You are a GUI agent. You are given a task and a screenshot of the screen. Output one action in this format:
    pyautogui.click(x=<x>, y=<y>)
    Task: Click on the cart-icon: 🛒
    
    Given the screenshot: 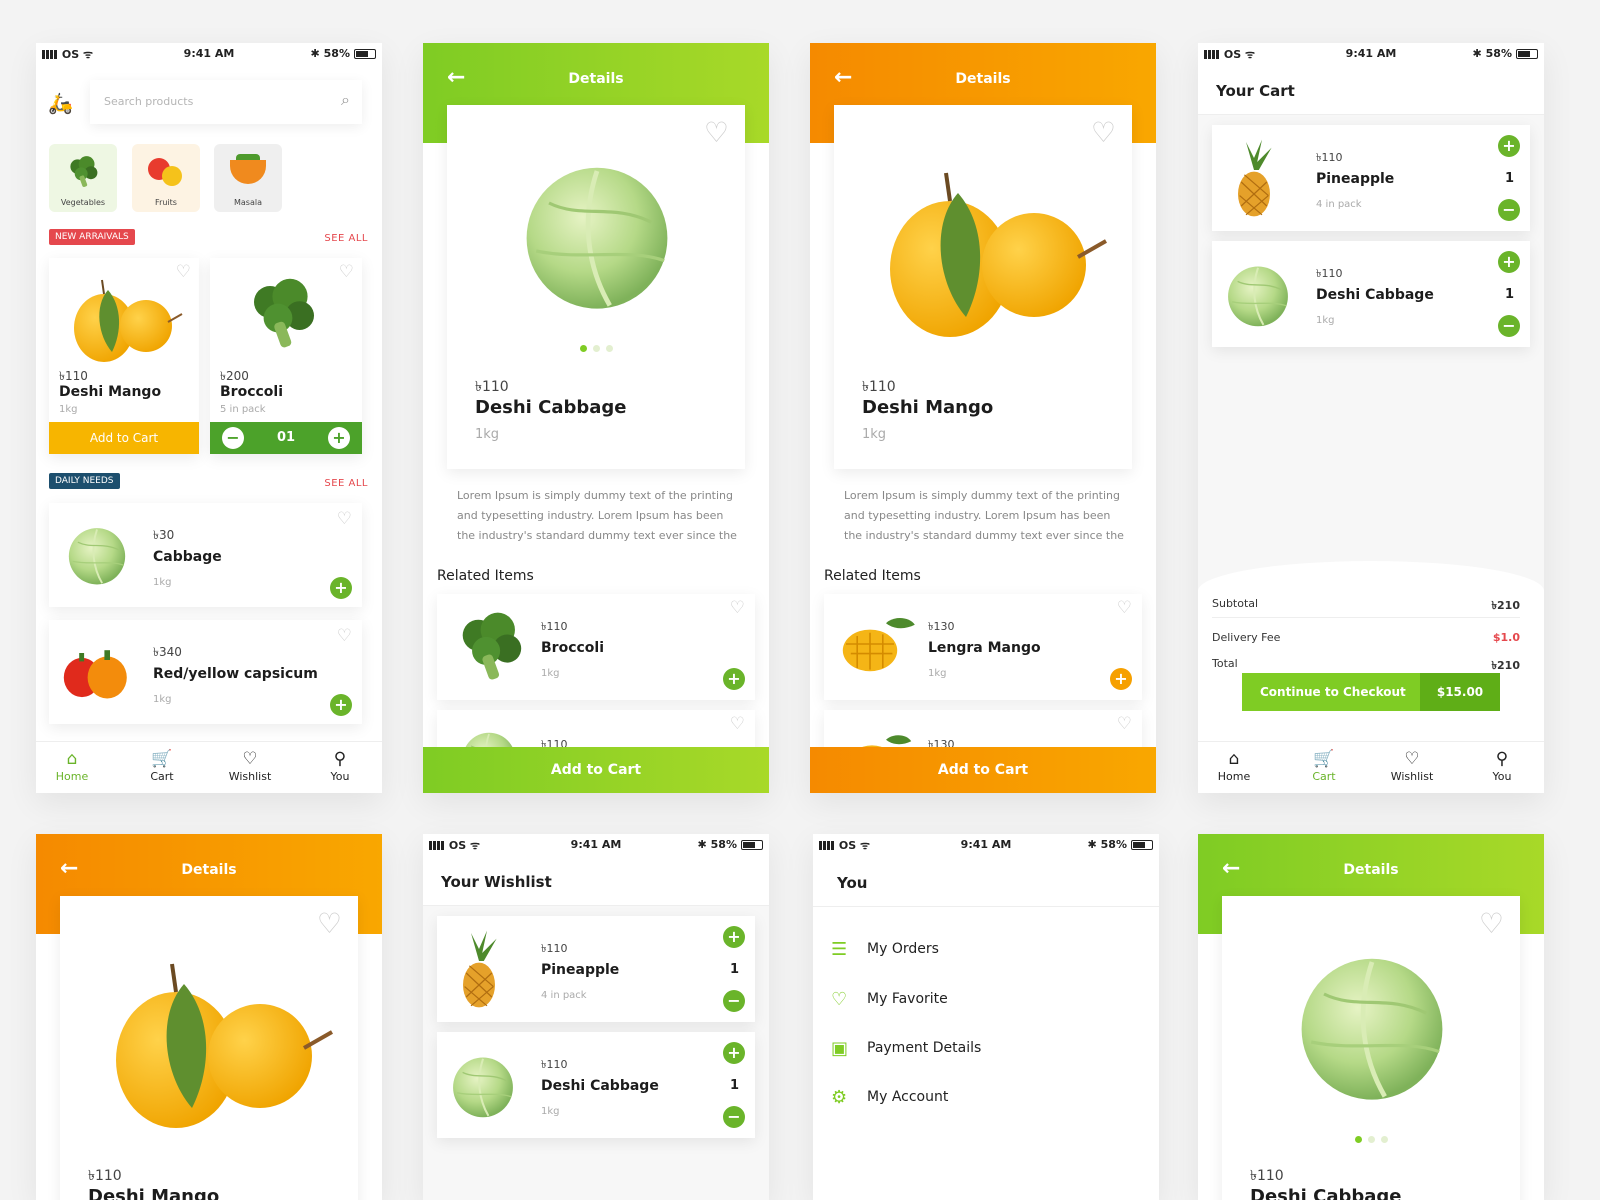 What is the action you would take?
    pyautogui.click(x=162, y=759)
    